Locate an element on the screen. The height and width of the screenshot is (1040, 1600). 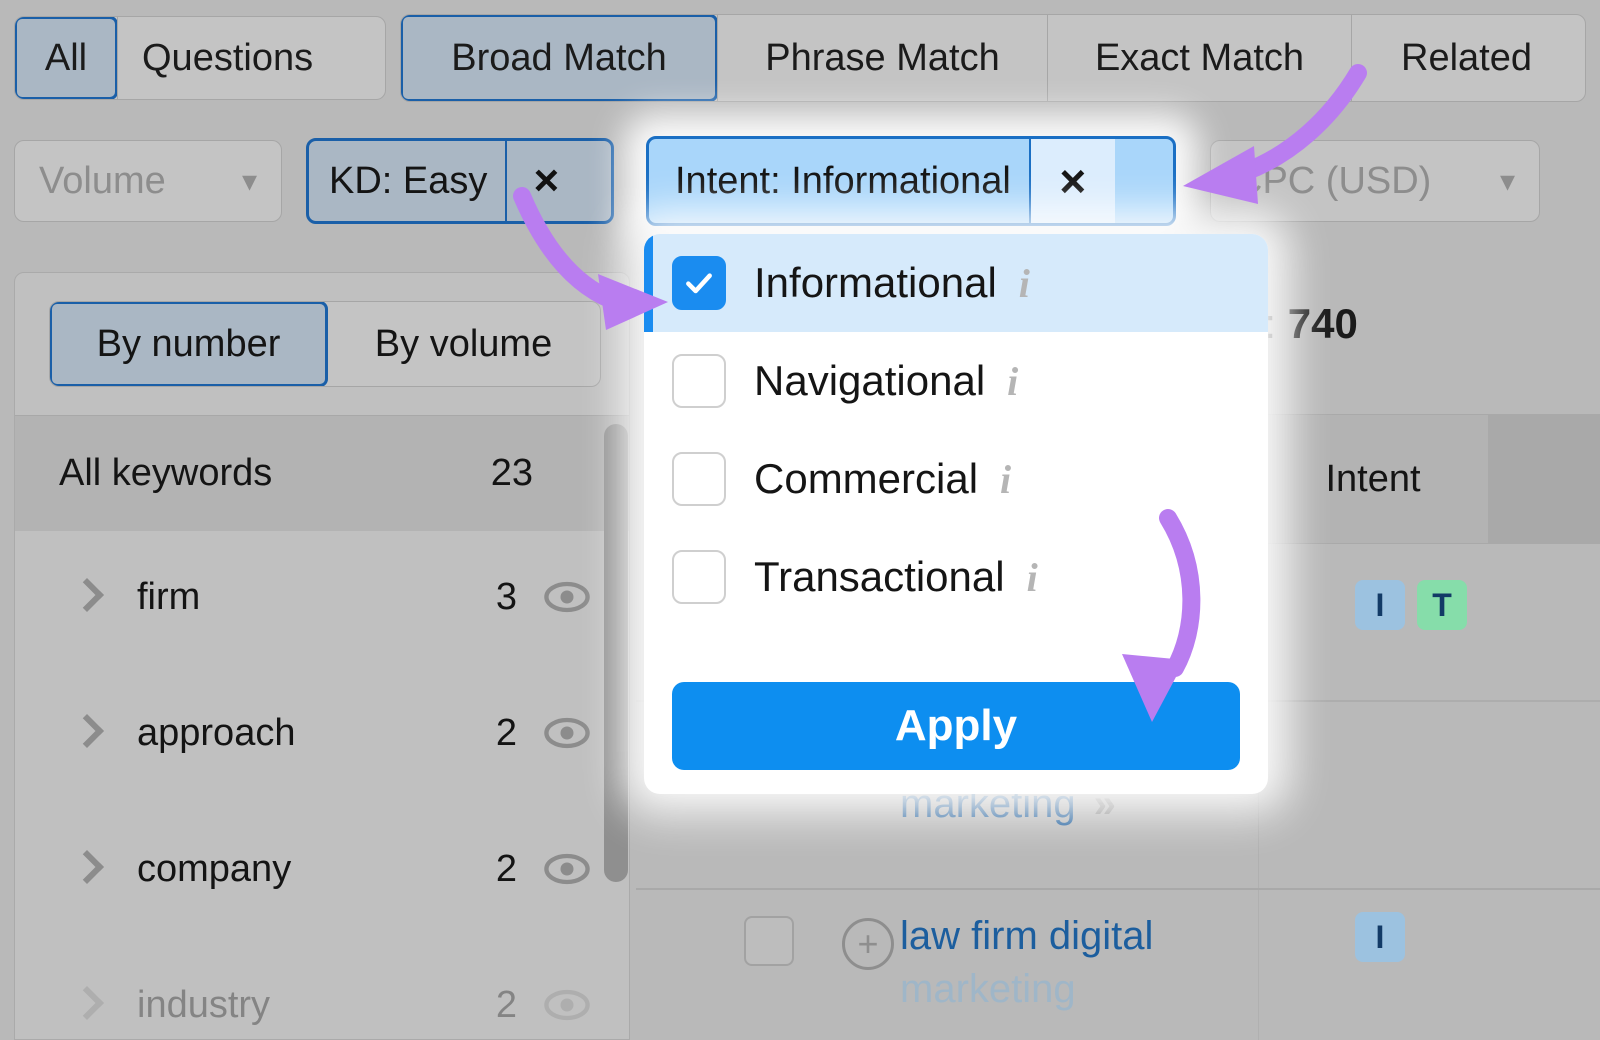
checkbox-navigational is located at coordinates (699, 381).